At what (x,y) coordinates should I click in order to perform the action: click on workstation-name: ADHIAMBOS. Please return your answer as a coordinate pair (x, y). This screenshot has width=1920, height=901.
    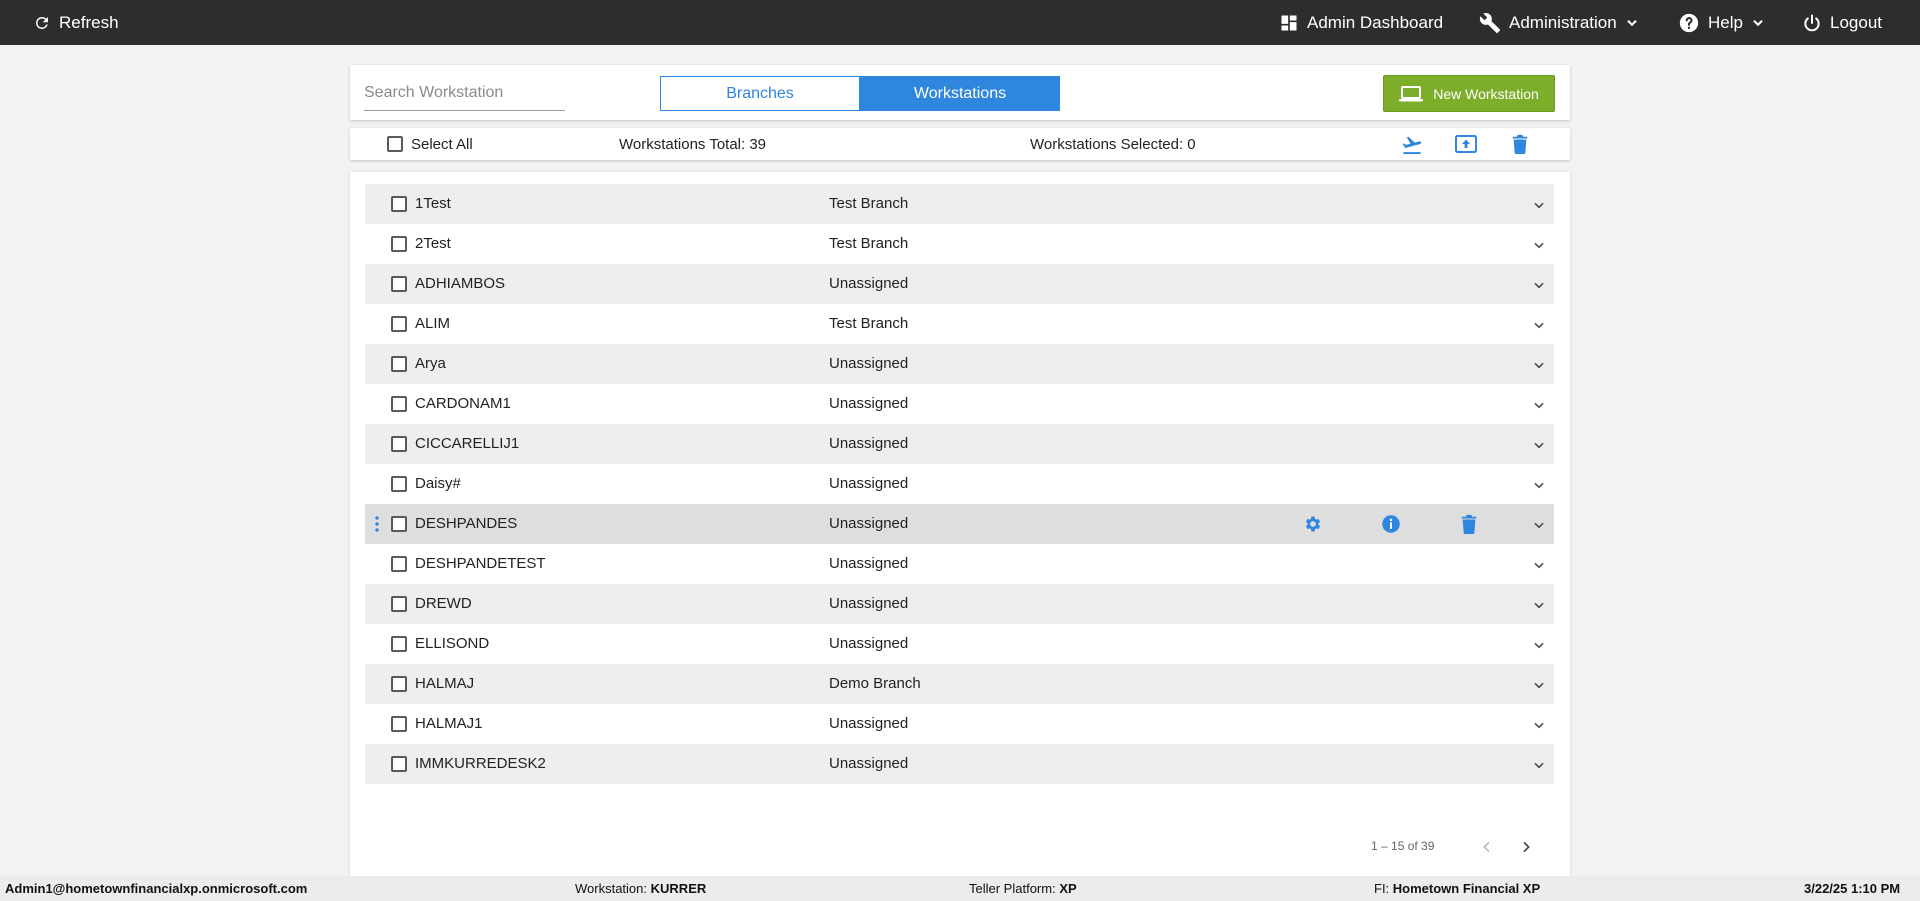
    Looking at the image, I should click on (460, 283).